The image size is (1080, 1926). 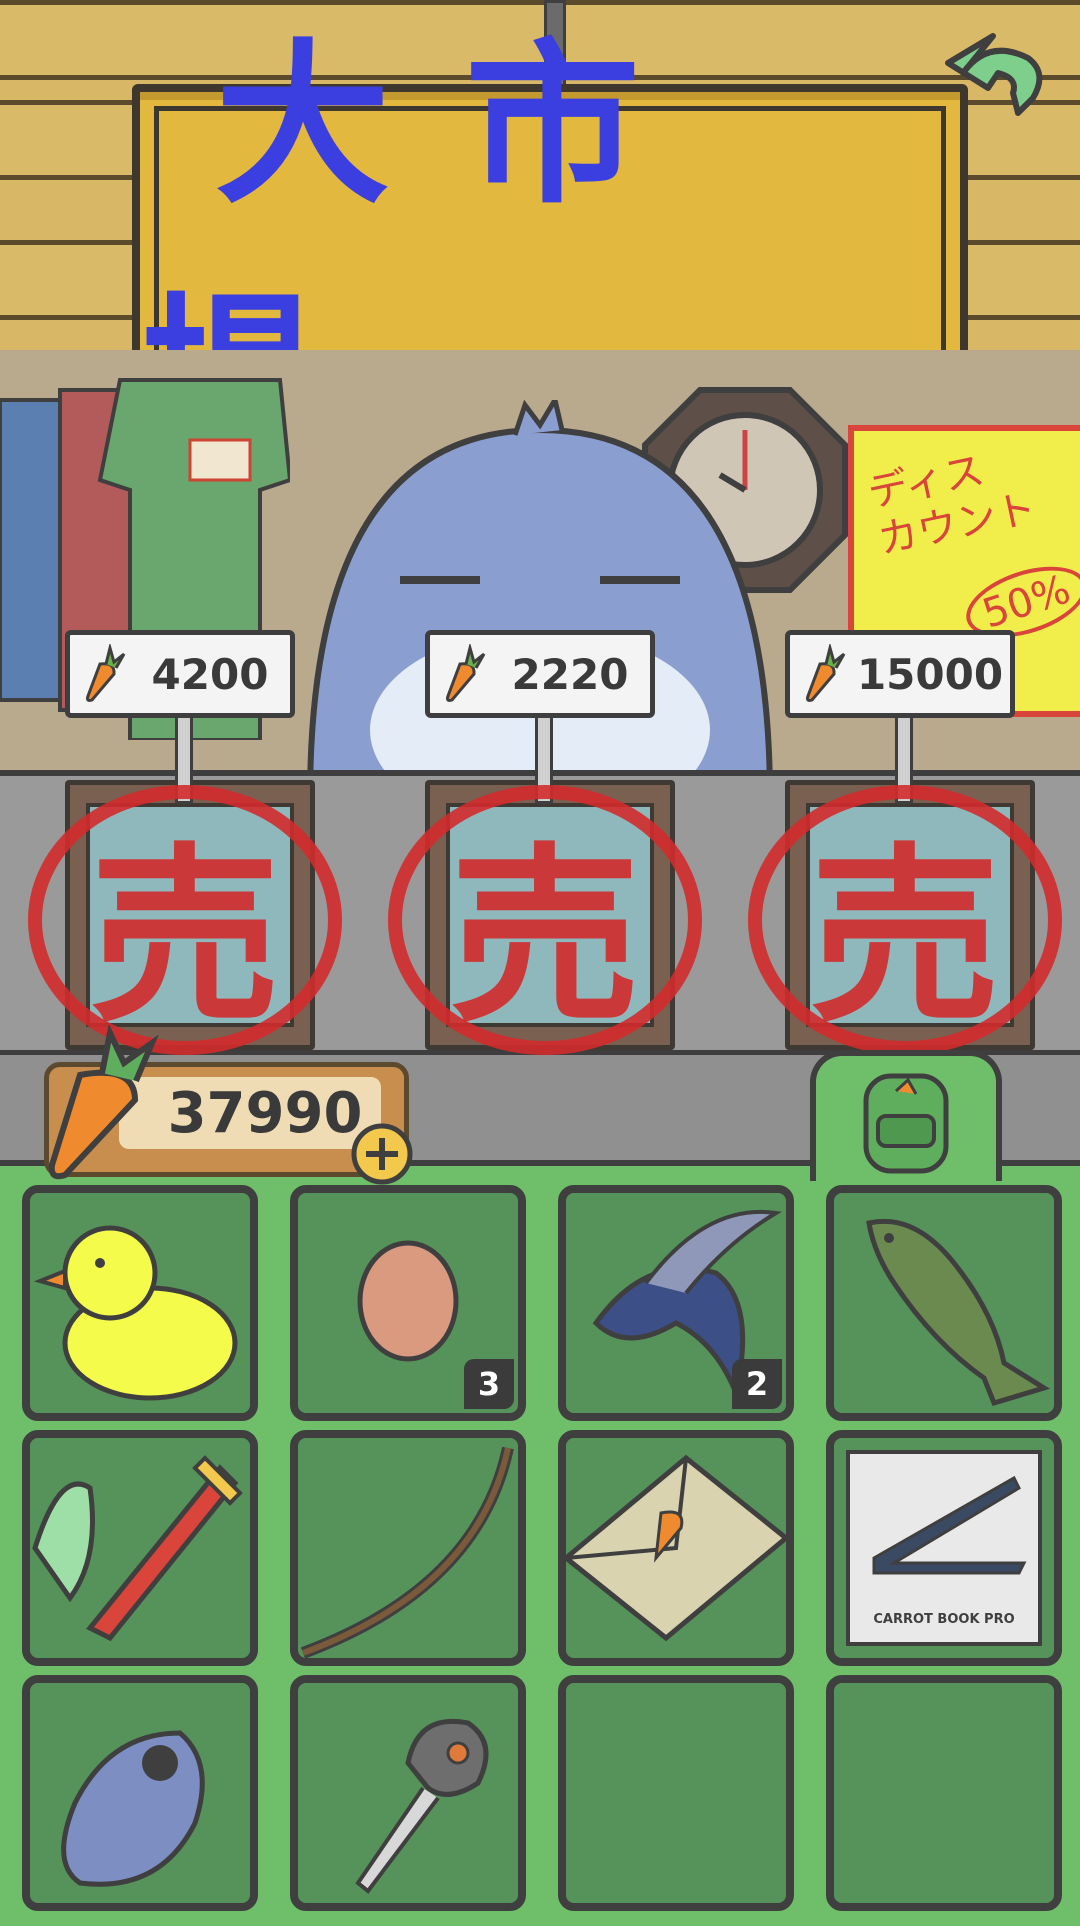 I want to click on inventory-cell: 2, so click(x=676, y=1303).